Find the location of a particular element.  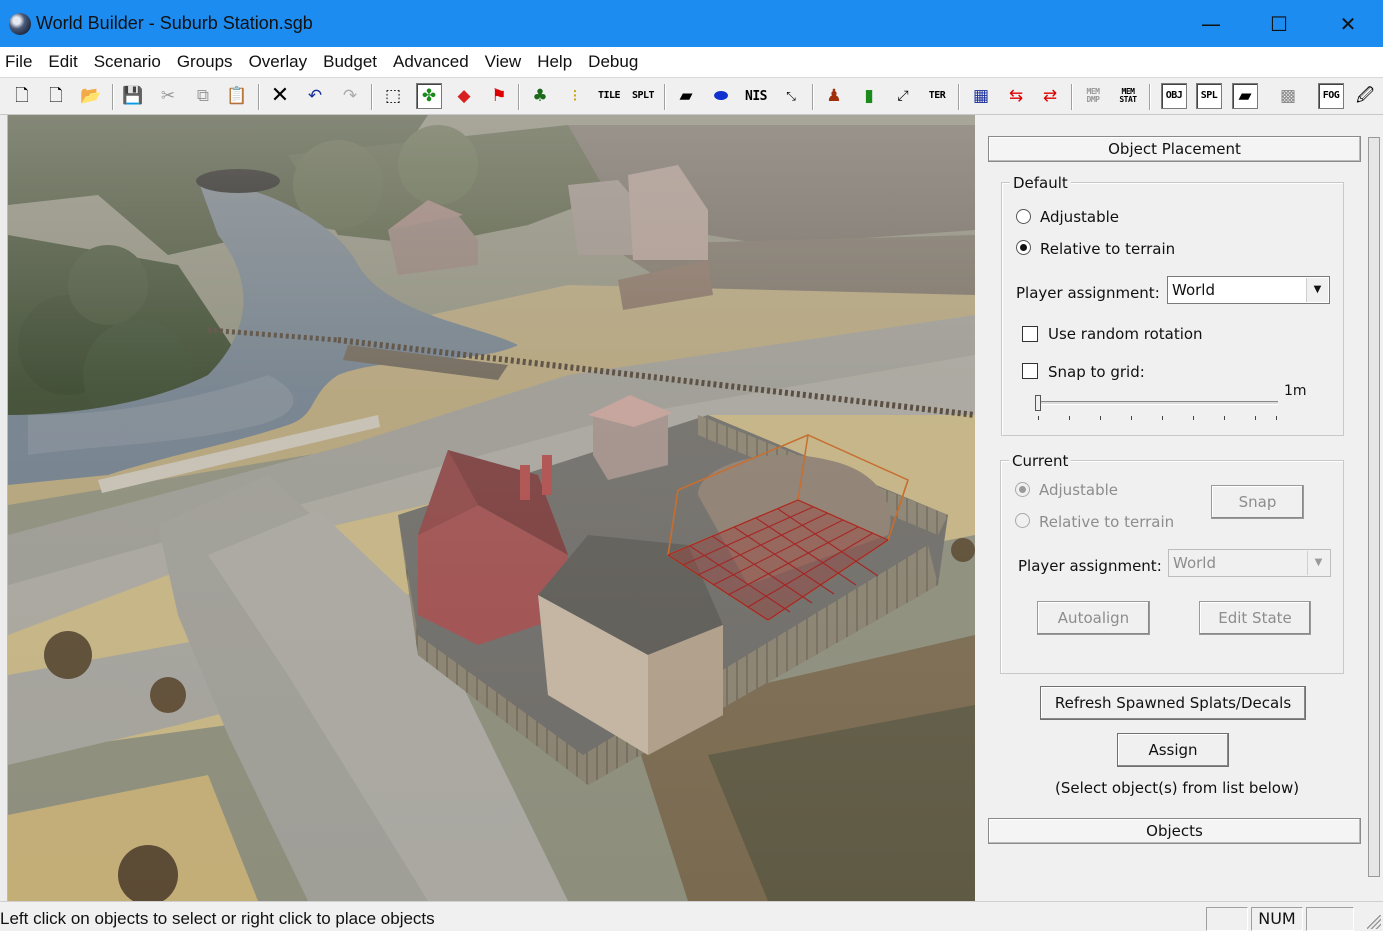

mem-stat-button: MEM STAT is located at coordinates (1128, 96).